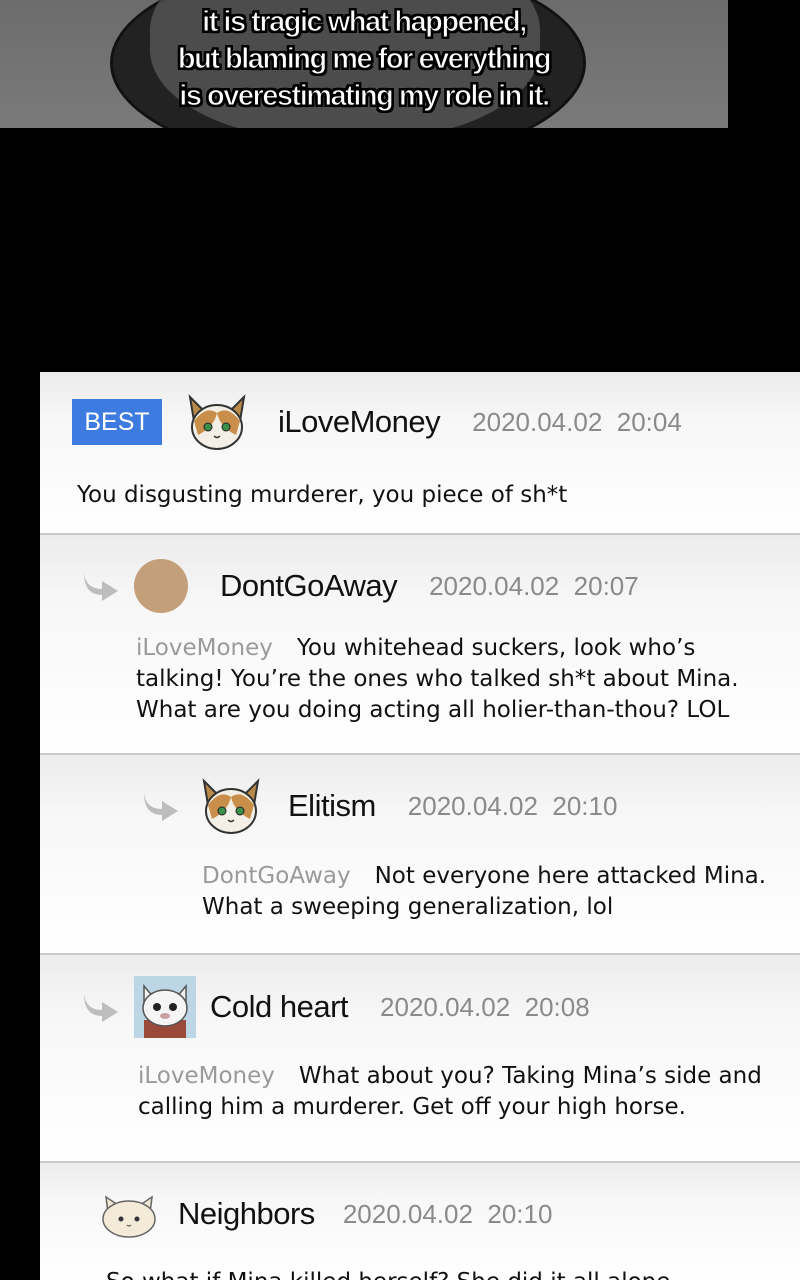 The width and height of the screenshot is (800, 1280). I want to click on comment-username: Elitism, so click(332, 806).